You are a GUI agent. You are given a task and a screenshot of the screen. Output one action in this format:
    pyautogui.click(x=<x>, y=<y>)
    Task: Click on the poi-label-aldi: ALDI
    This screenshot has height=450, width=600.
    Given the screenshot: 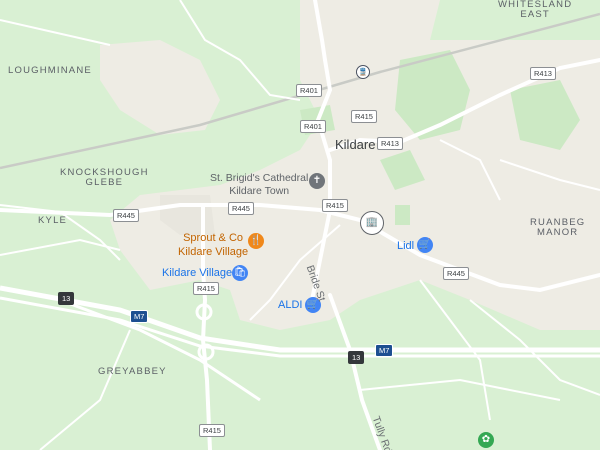 What is the action you would take?
    pyautogui.click(x=290, y=305)
    